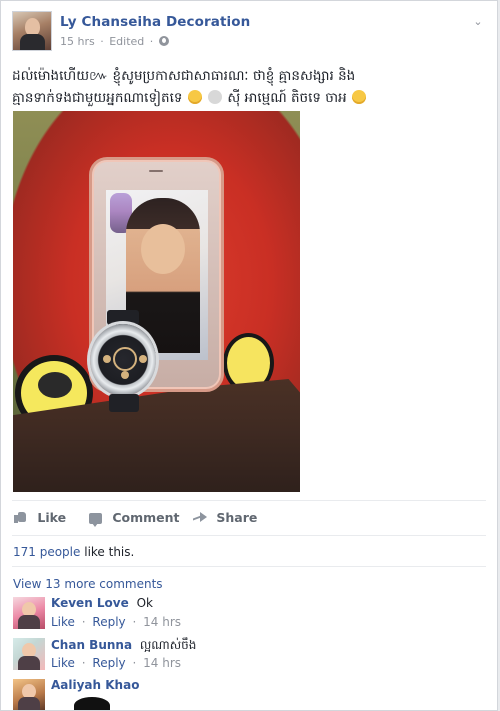 The width and height of the screenshot is (500, 711). Describe the element at coordinates (194, 97) in the screenshot. I see `relieved-emoji-icon` at that location.